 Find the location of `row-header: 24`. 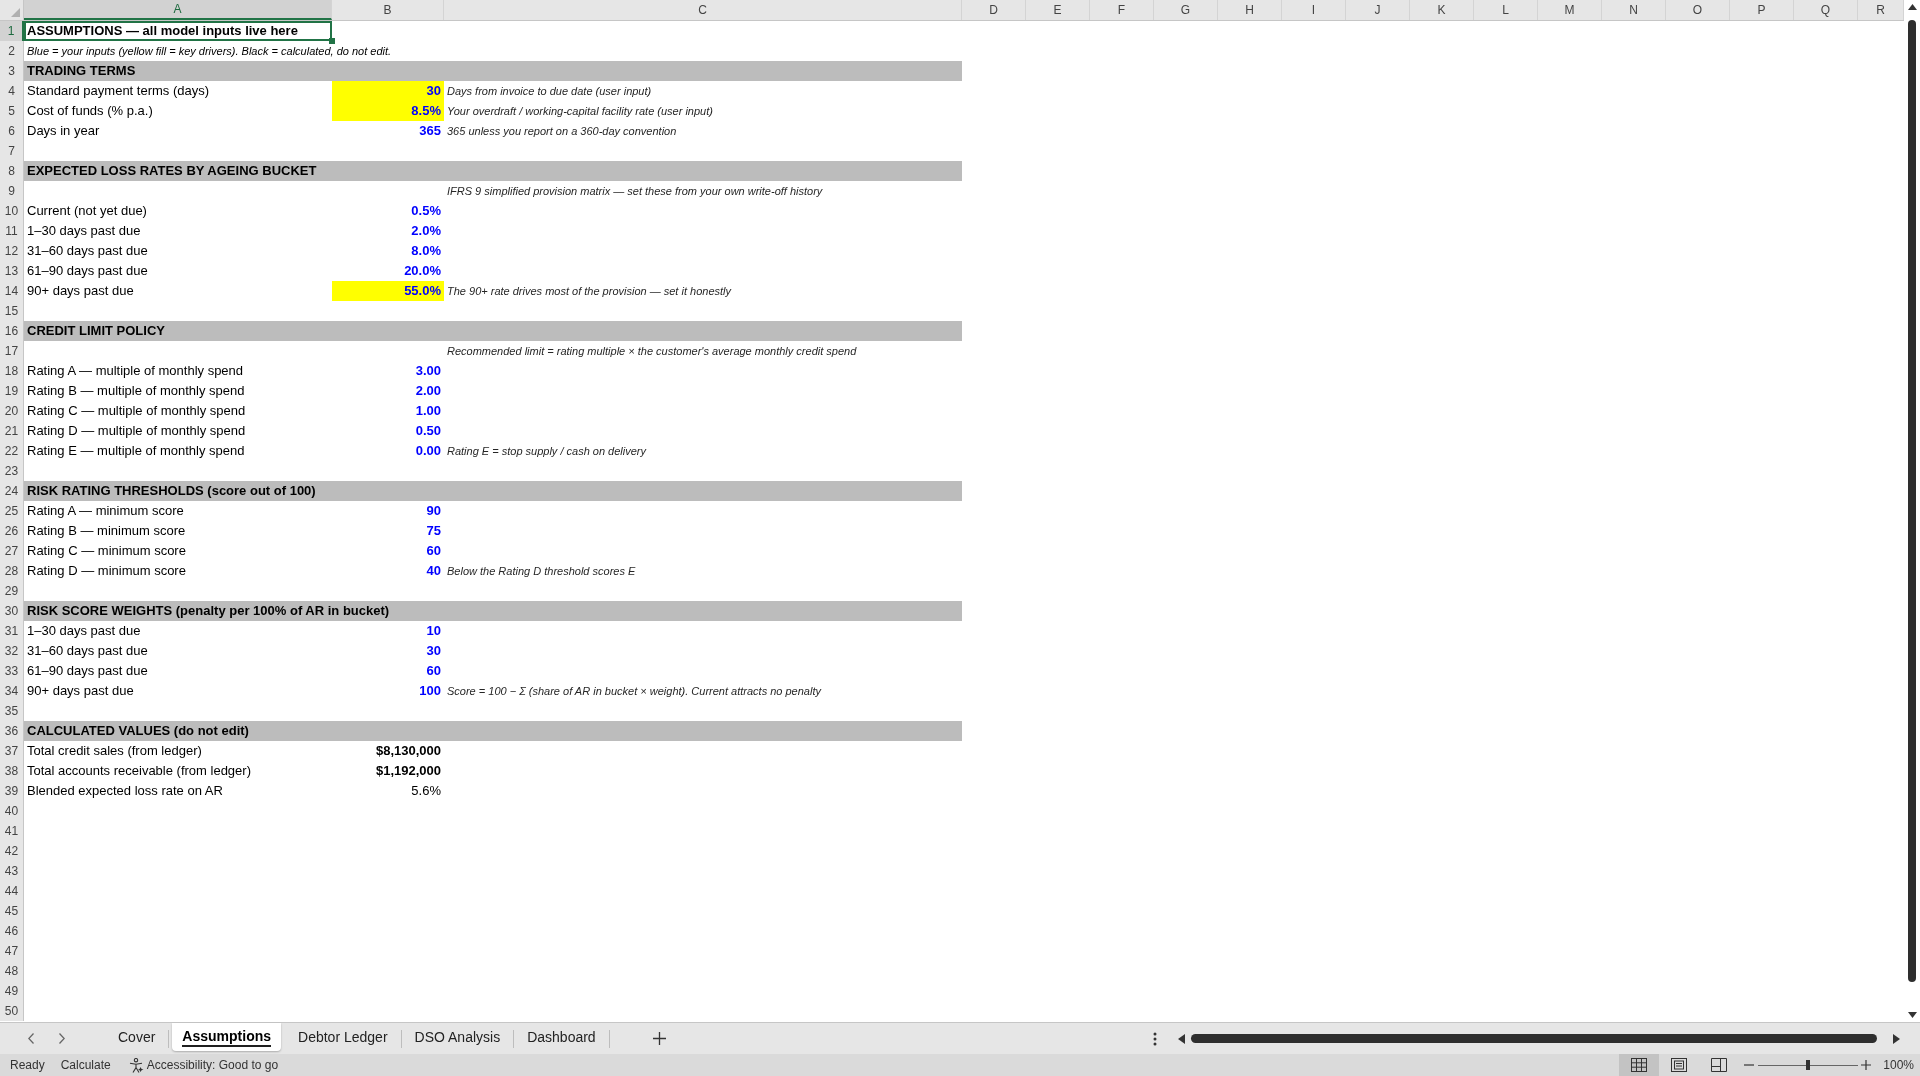

row-header: 24 is located at coordinates (12, 491).